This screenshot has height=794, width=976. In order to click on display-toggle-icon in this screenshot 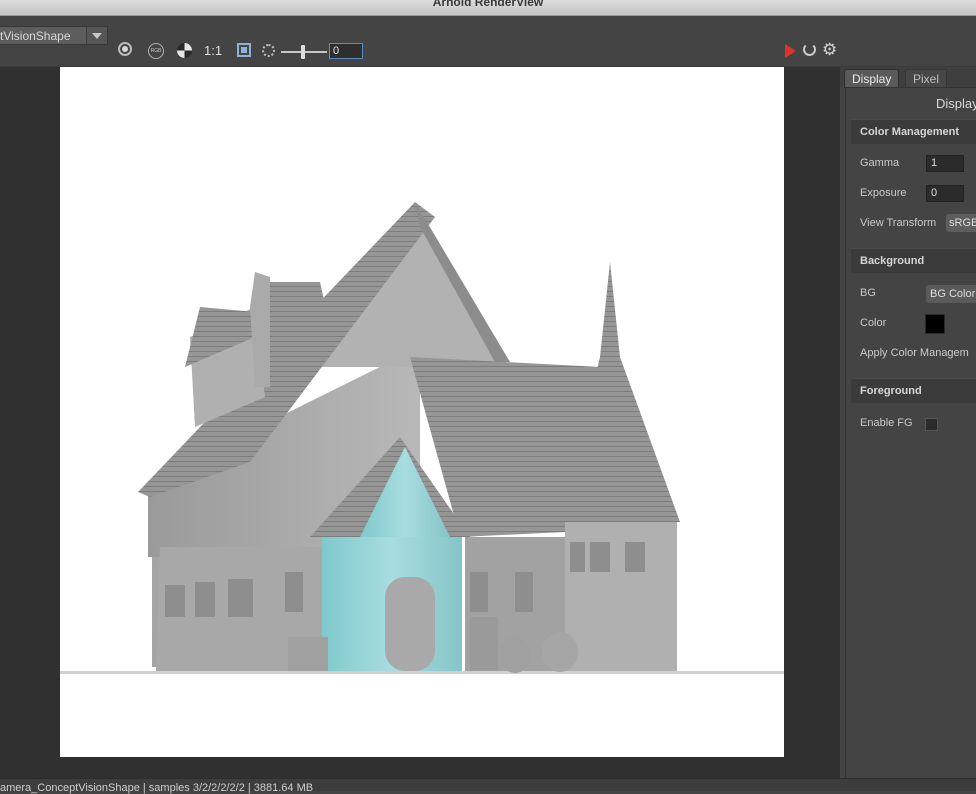, I will do `click(184, 52)`.